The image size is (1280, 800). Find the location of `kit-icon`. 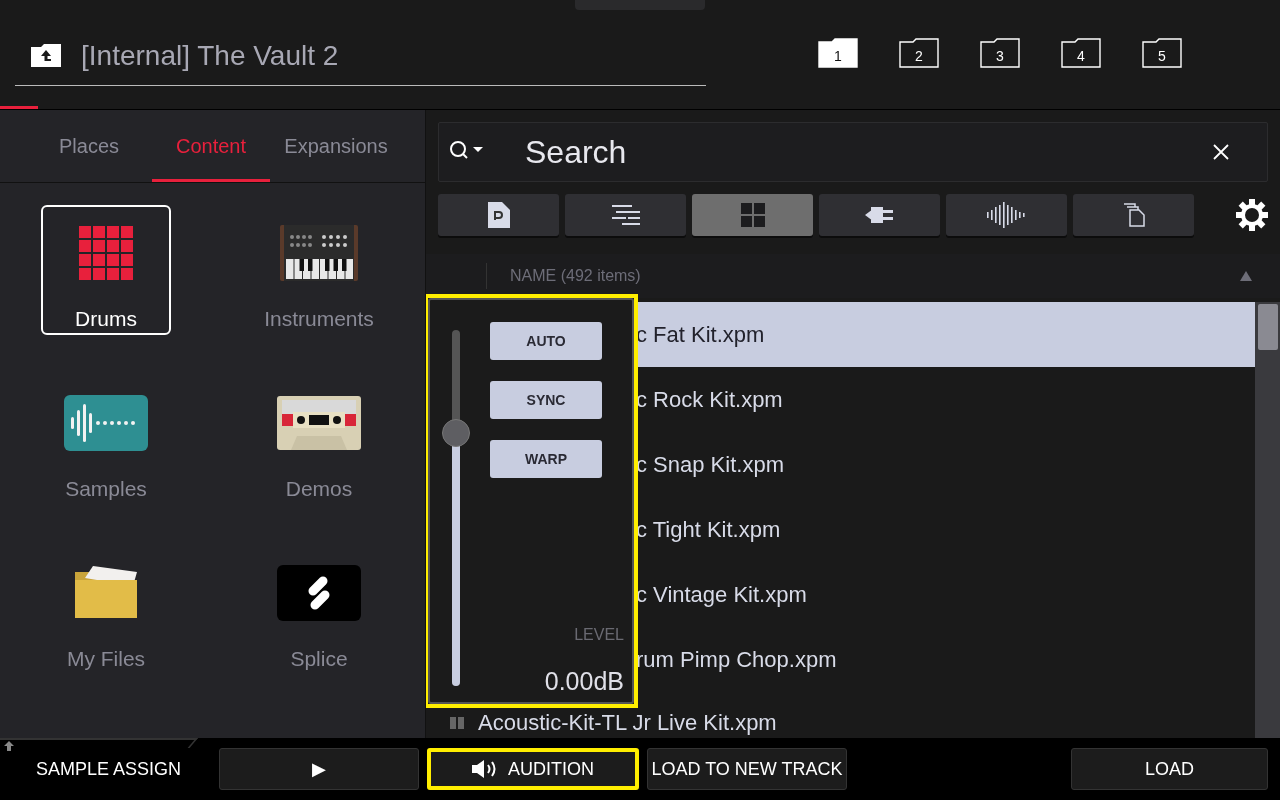

kit-icon is located at coordinates (457, 723).